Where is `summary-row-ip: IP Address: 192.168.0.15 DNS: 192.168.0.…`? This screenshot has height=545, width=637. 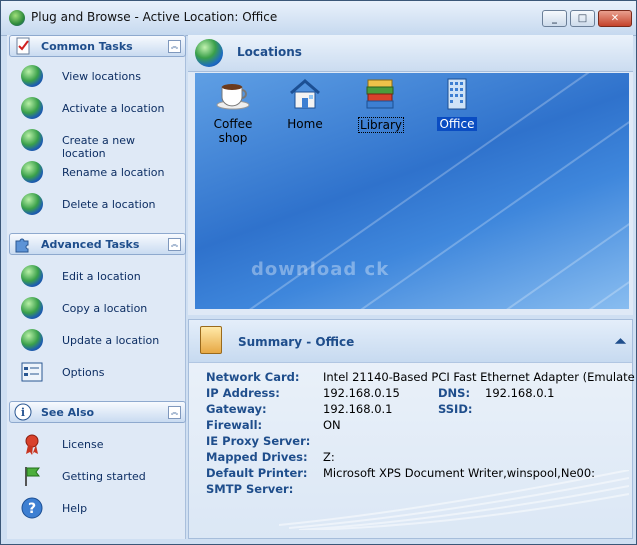
summary-row-ip: IP Address: 192.168.0.15 DNS: 192.168.0.… is located at coordinates (416, 394).